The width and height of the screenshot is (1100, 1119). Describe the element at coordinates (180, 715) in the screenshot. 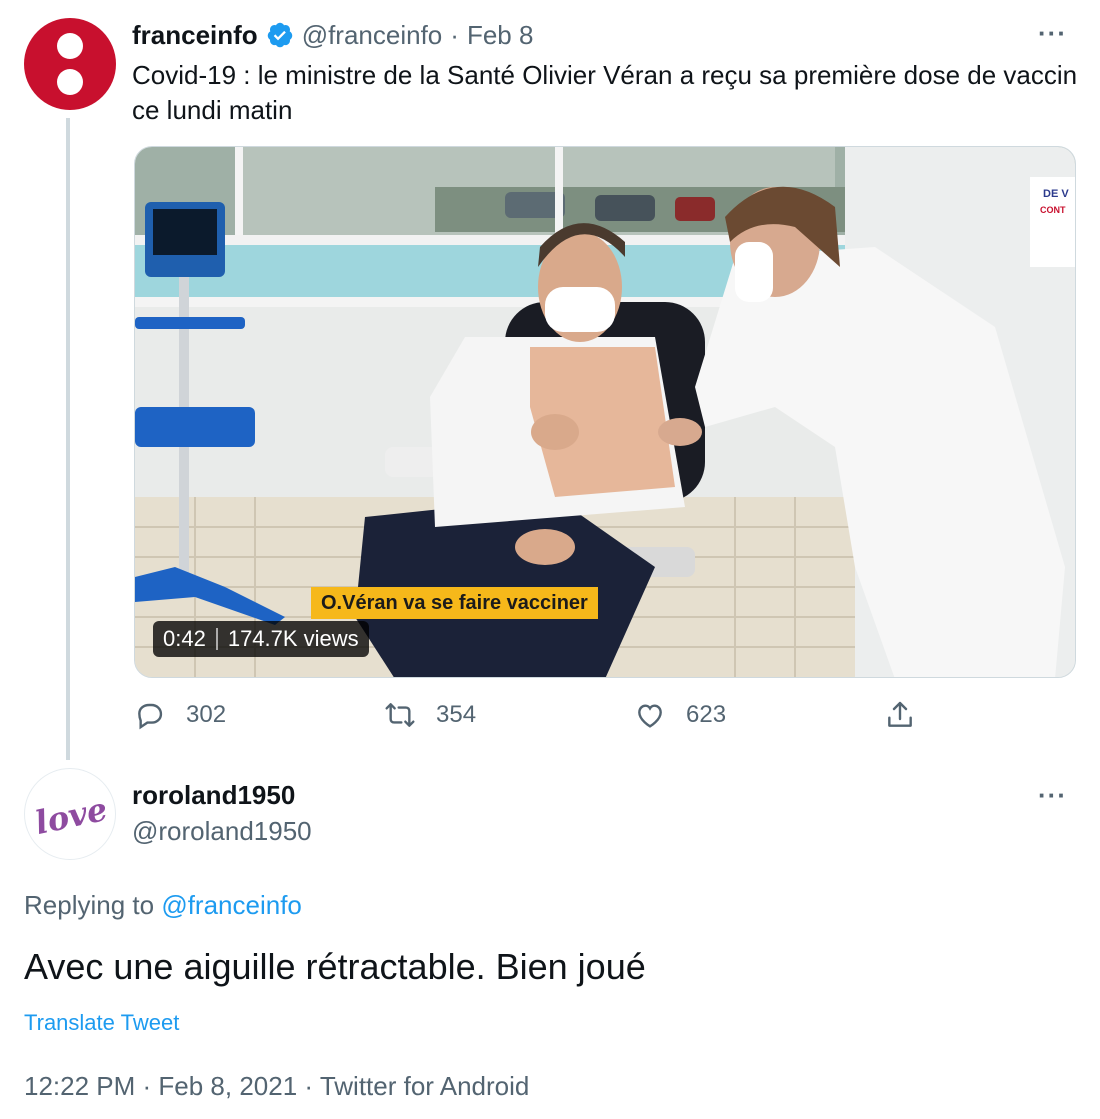

I see `reply-button: 302` at that location.